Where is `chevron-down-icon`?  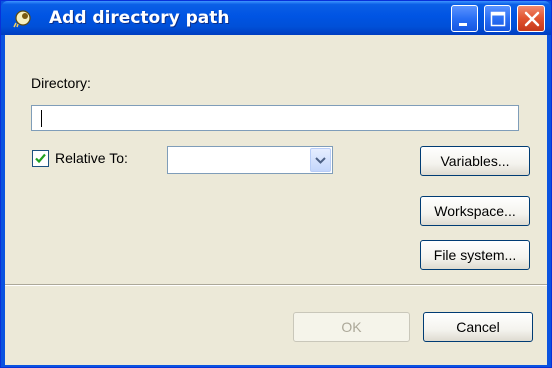
chevron-down-icon is located at coordinates (320, 160).